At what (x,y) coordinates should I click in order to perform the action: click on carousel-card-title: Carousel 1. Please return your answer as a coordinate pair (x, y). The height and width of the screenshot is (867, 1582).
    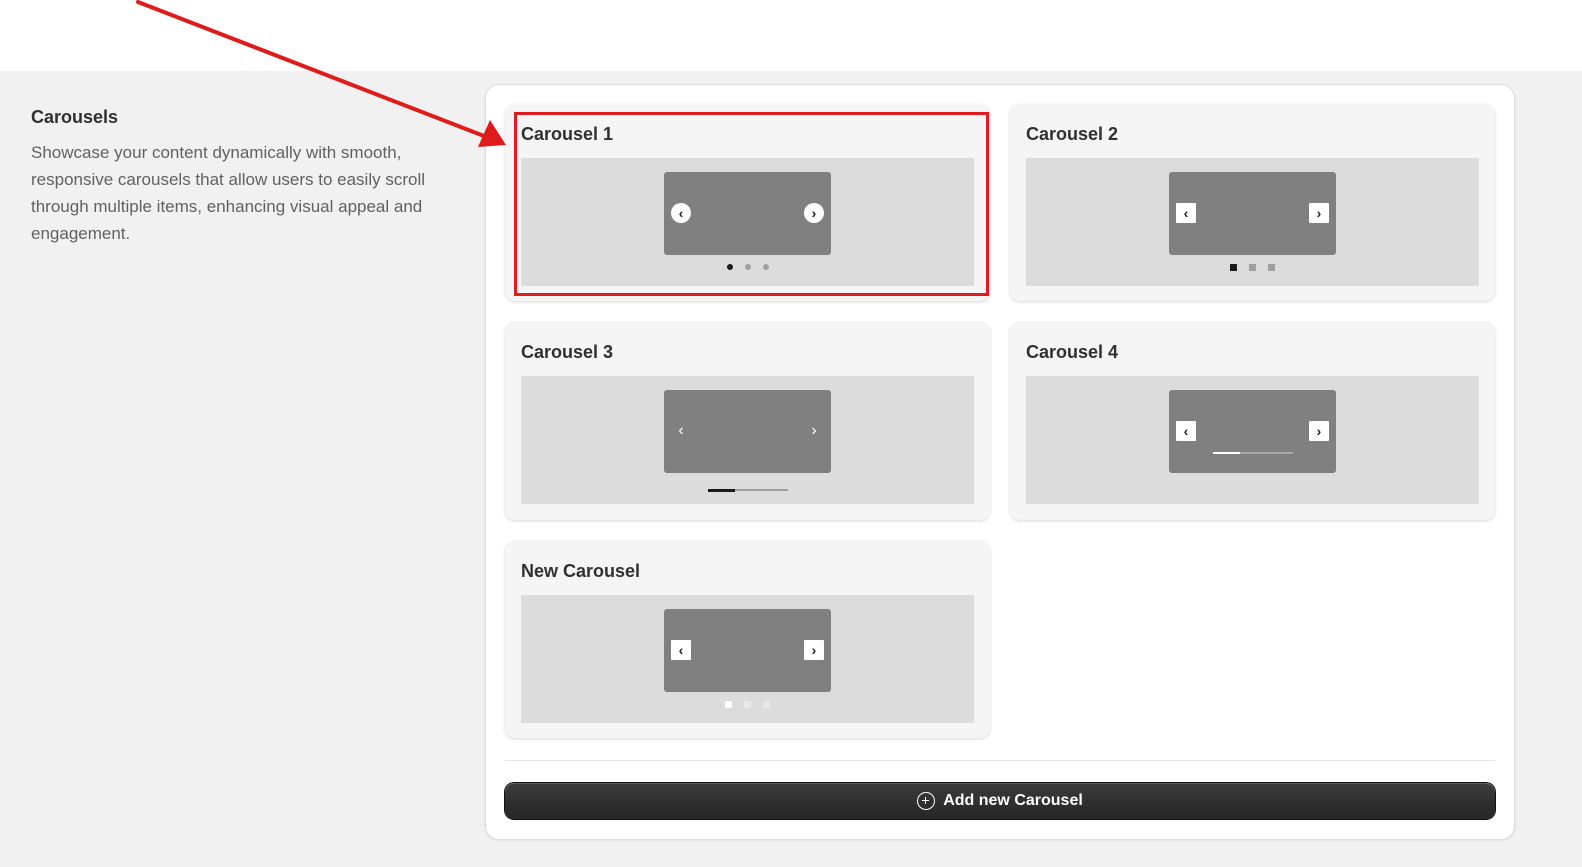
    Looking at the image, I should click on (567, 134).